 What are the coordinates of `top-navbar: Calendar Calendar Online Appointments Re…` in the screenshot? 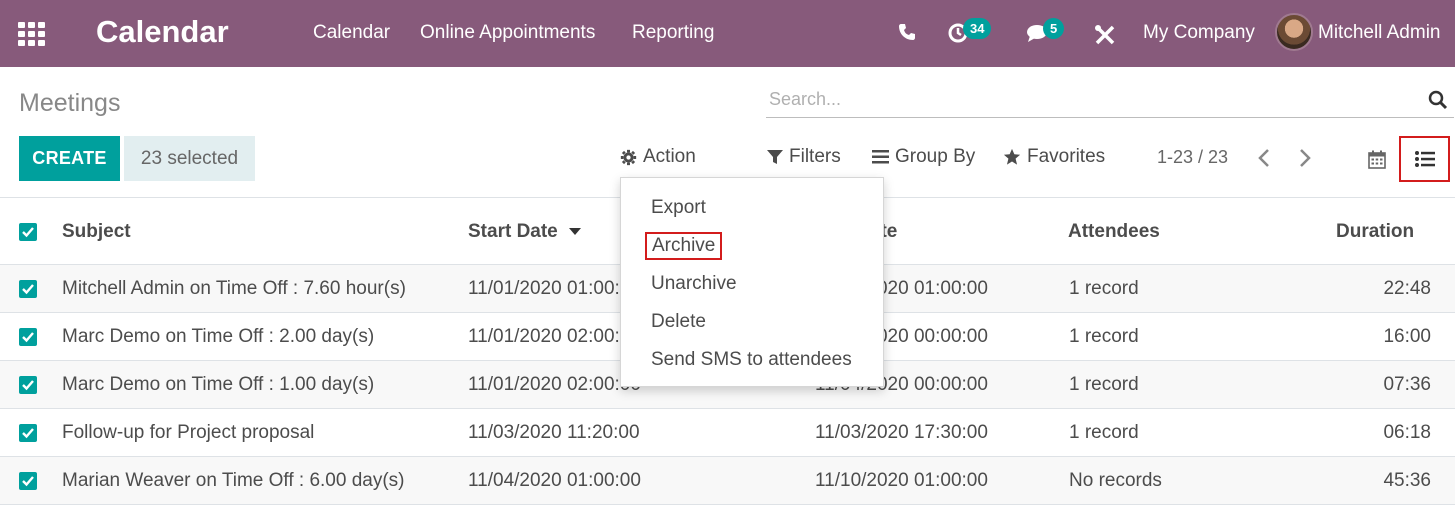 It's located at (727, 33).